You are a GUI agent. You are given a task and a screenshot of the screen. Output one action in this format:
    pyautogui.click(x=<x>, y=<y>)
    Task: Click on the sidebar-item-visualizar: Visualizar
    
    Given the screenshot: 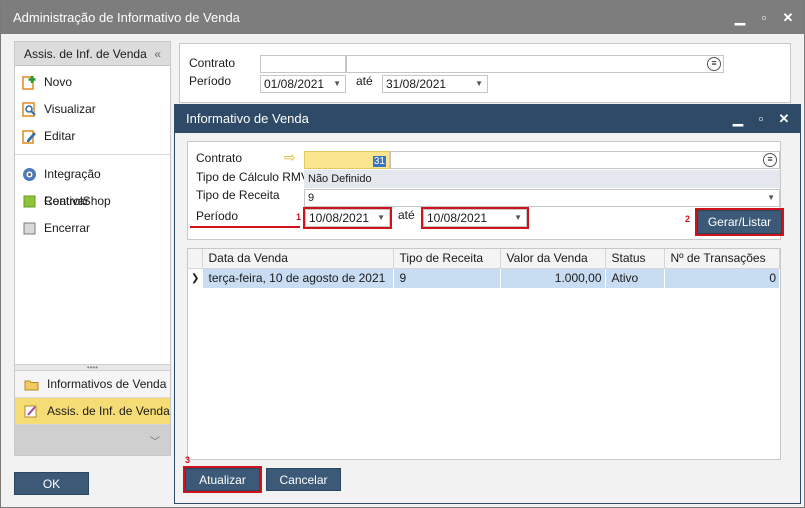 What is the action you would take?
    pyautogui.click(x=92, y=109)
    